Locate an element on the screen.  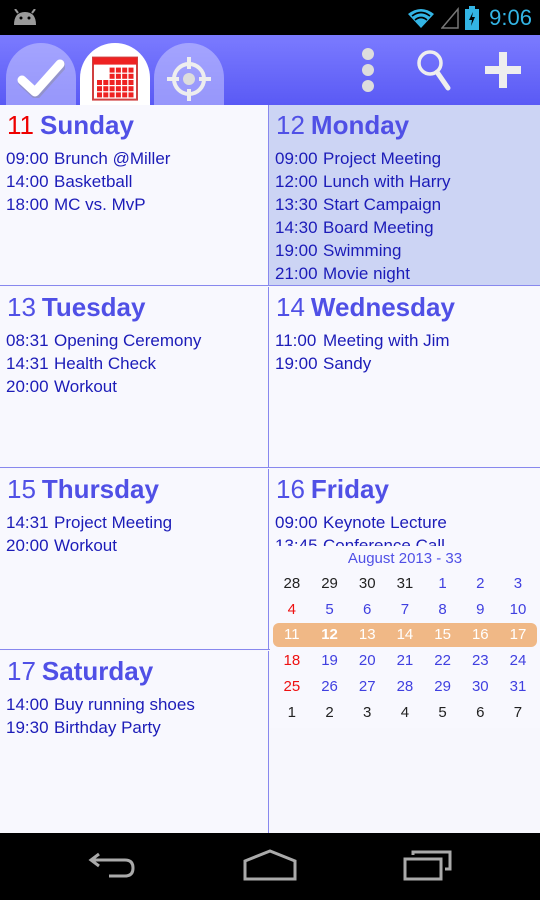
mini-calendar-day: 8 is located at coordinates (443, 610).